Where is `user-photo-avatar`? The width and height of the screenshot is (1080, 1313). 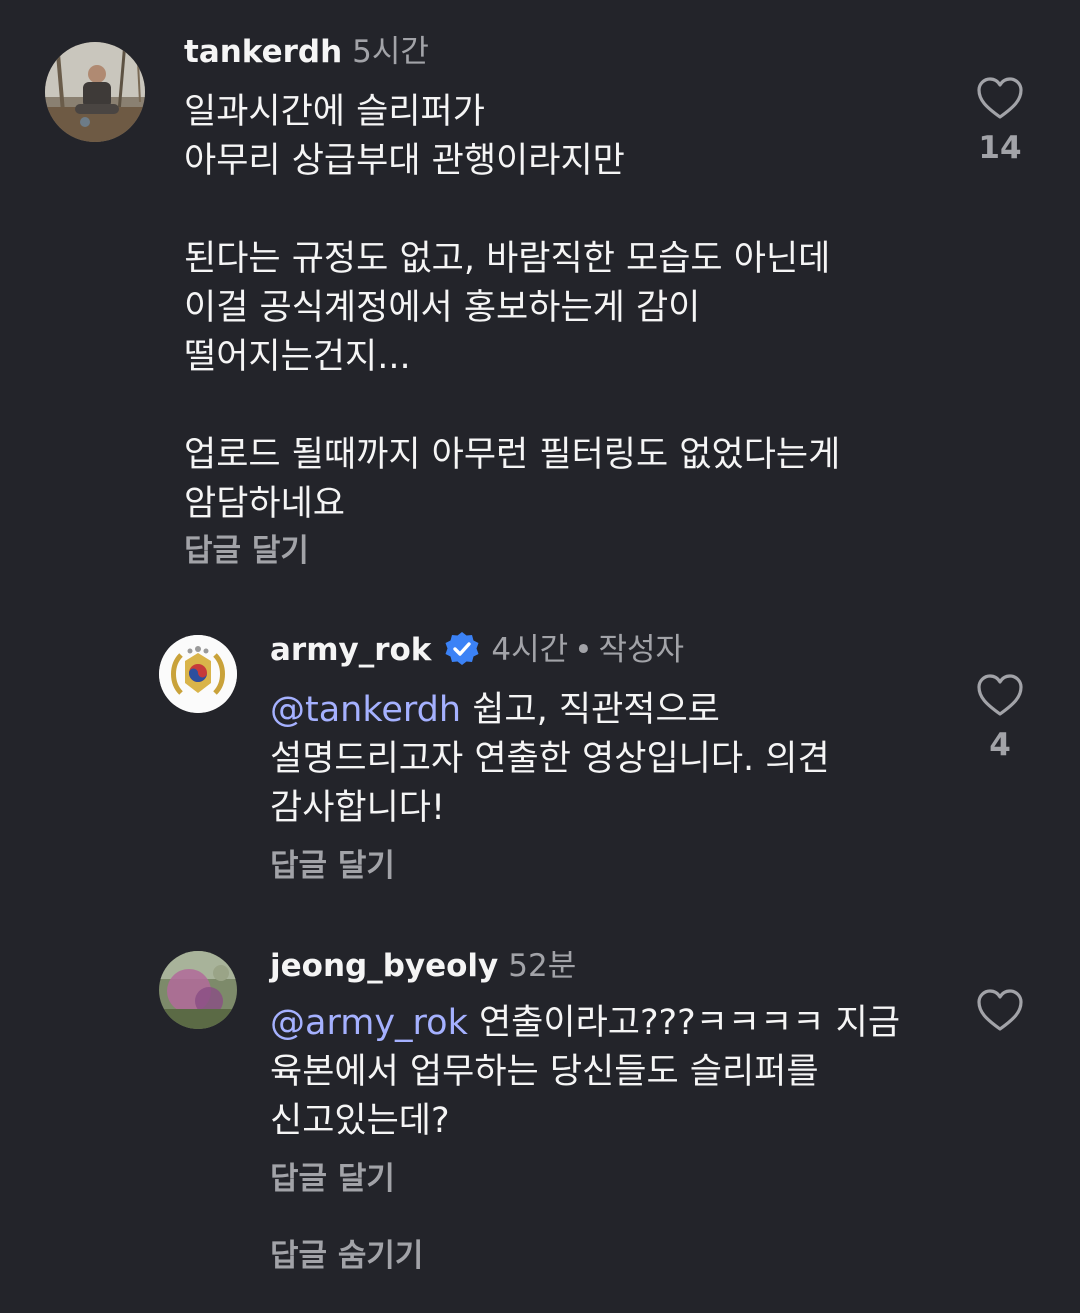
user-photo-avatar is located at coordinates (198, 990).